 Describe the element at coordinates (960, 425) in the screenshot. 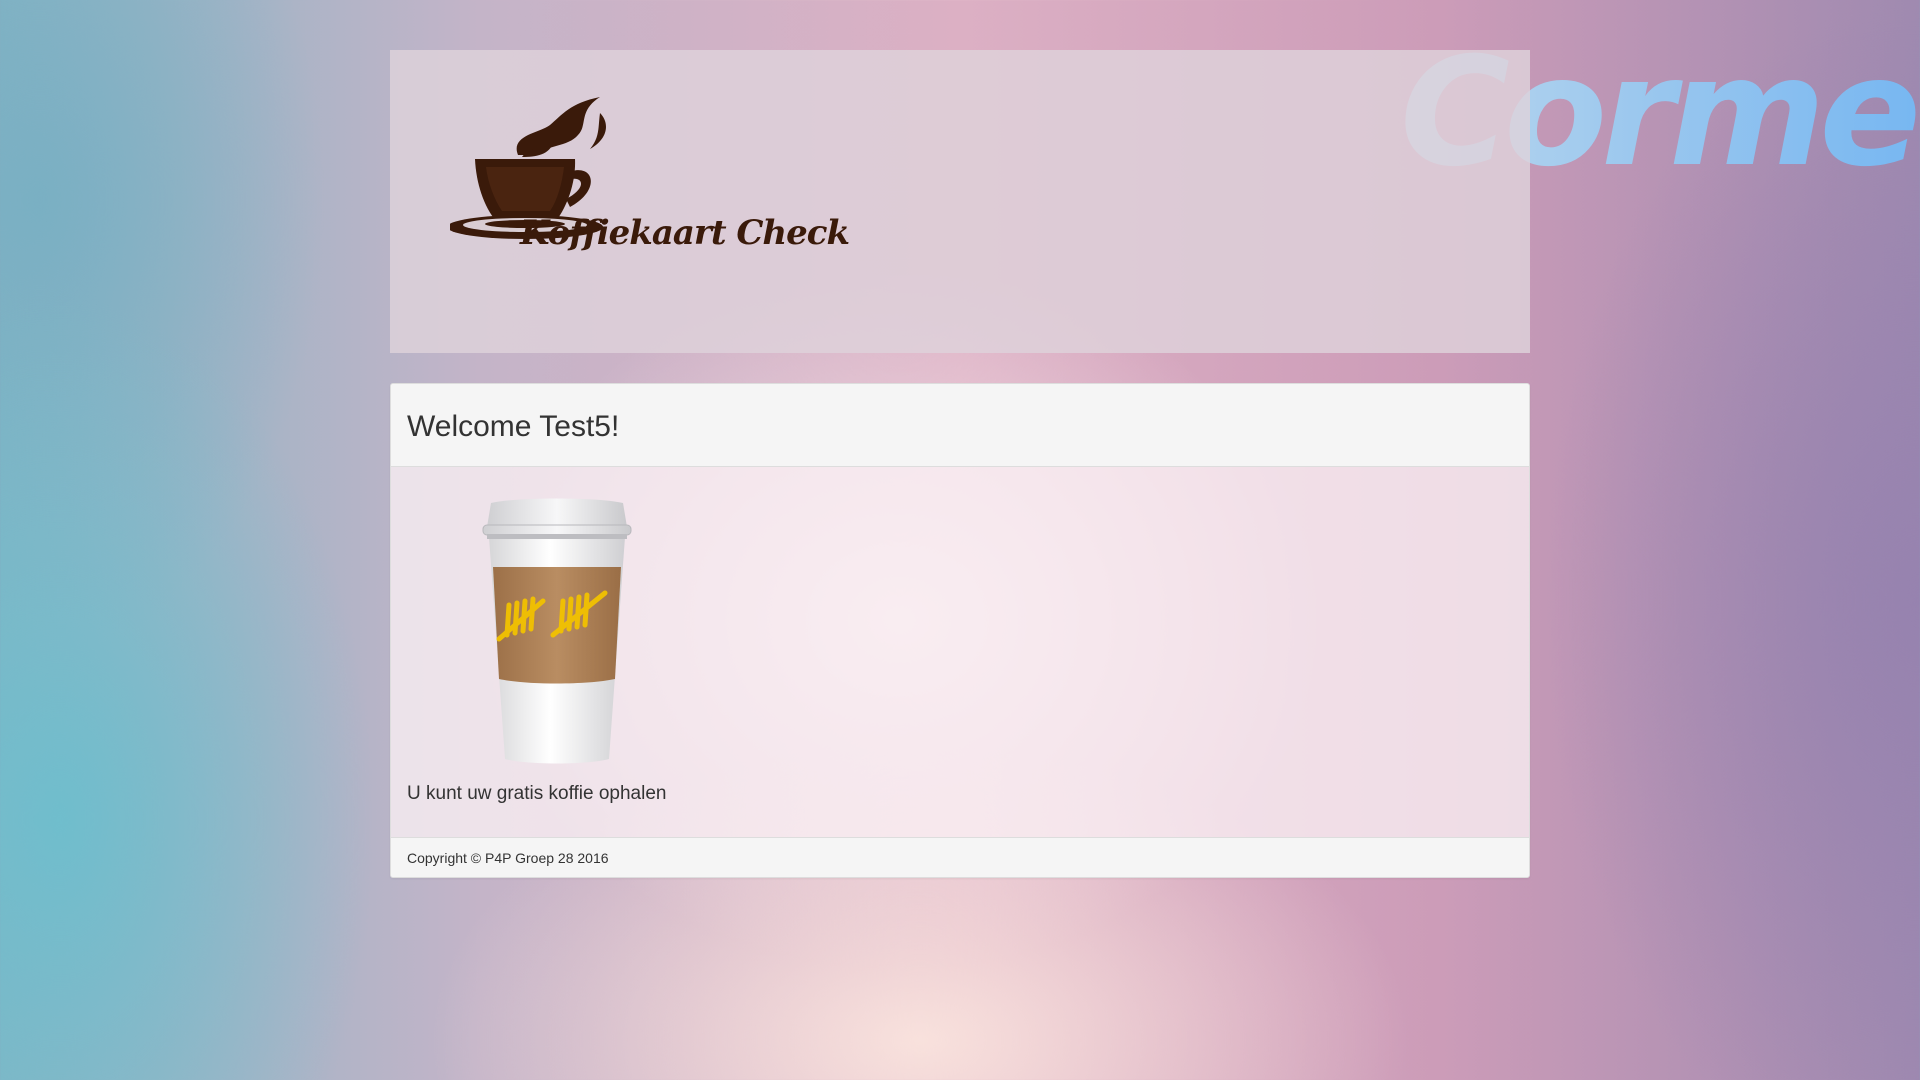

I see `panel-heading: Welcome Test5!` at that location.